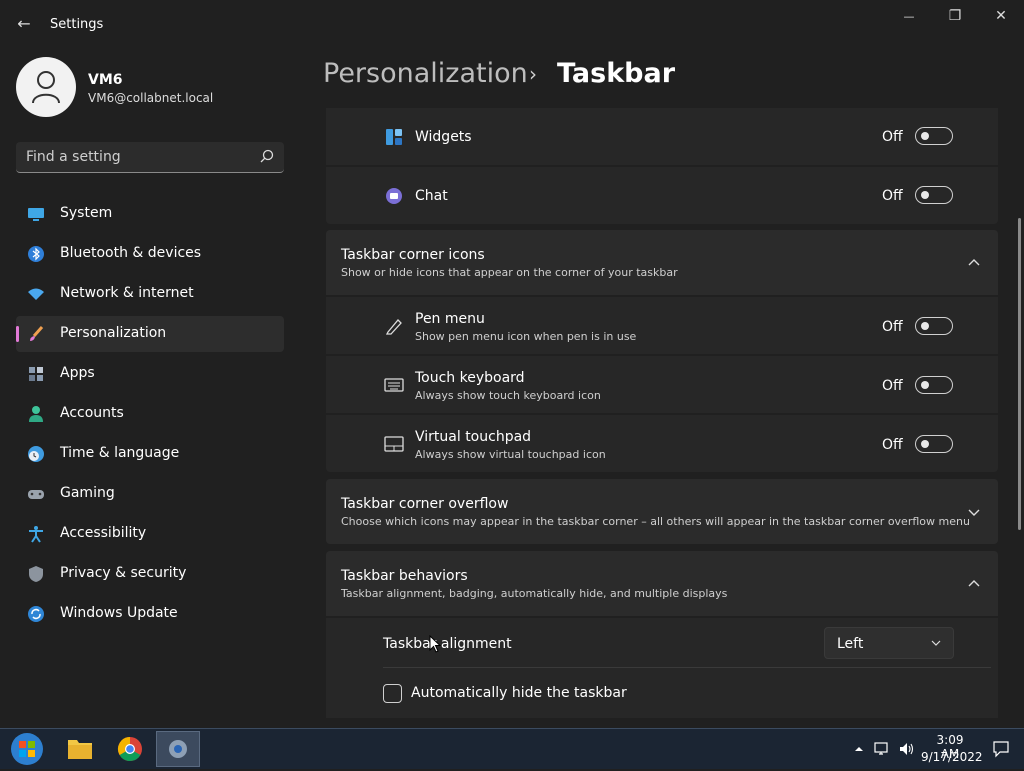 The width and height of the screenshot is (1024, 771). I want to click on avatar, so click(46, 87).